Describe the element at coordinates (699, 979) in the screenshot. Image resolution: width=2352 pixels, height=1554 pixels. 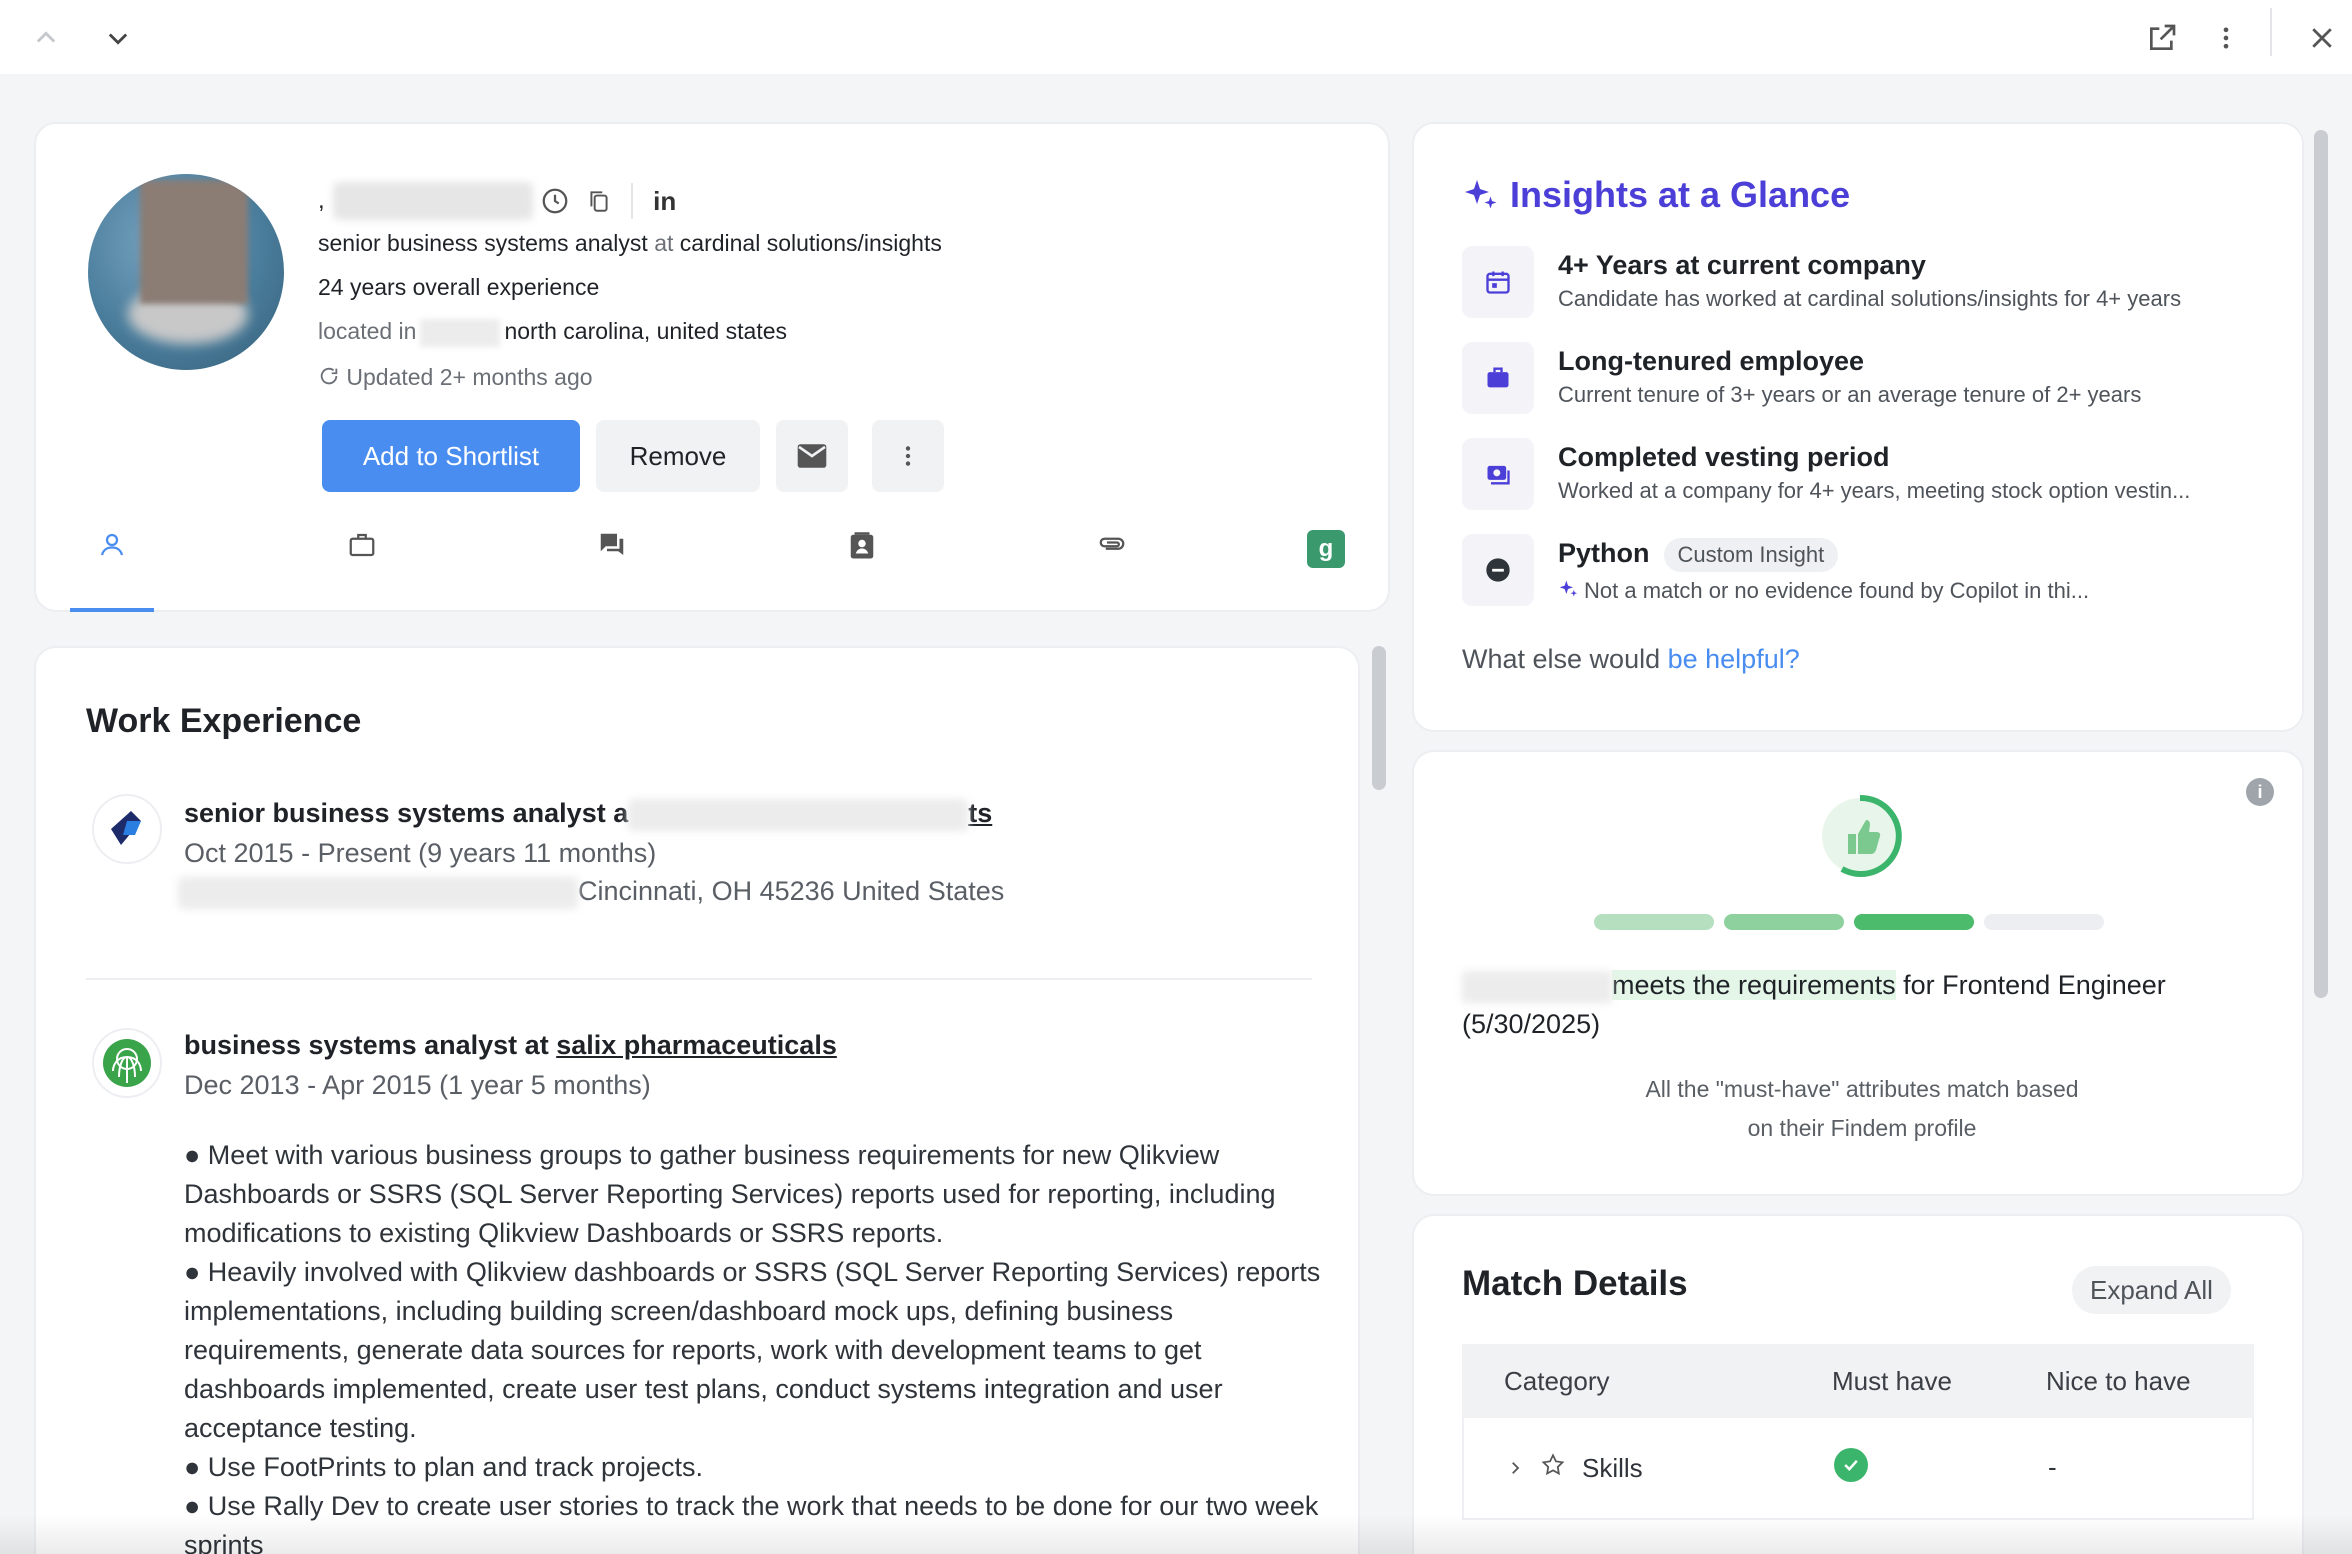
I see `divider` at that location.